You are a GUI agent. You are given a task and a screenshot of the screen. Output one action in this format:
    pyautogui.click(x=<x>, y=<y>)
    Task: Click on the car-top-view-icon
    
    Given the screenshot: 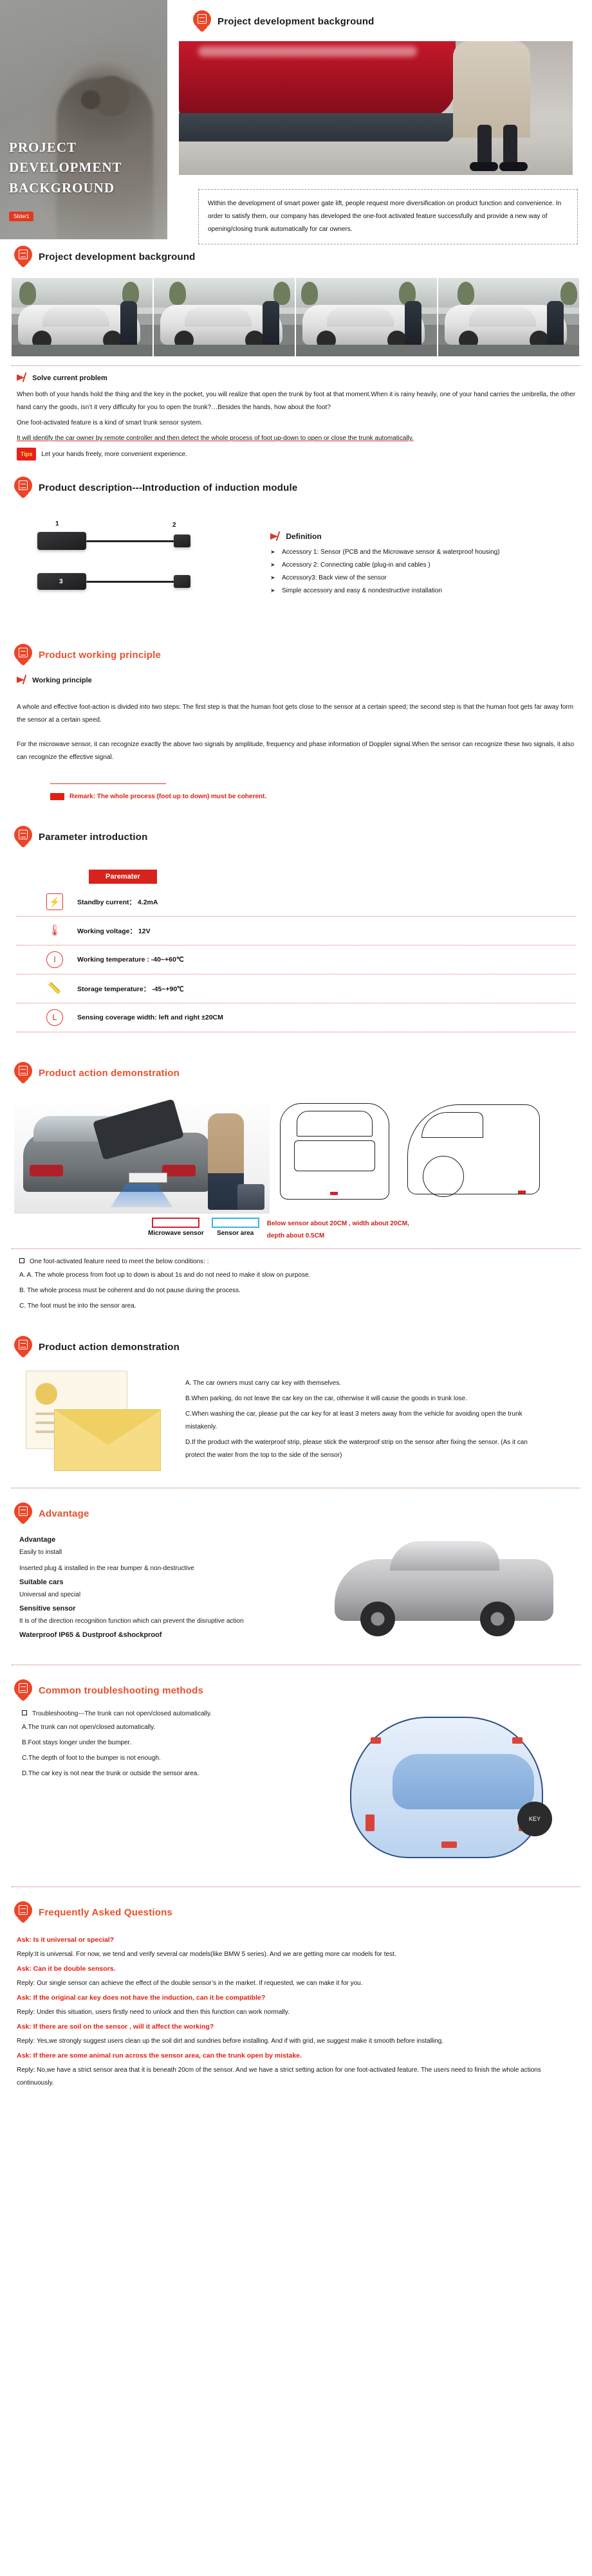 What is the action you would take?
    pyautogui.click(x=446, y=1787)
    